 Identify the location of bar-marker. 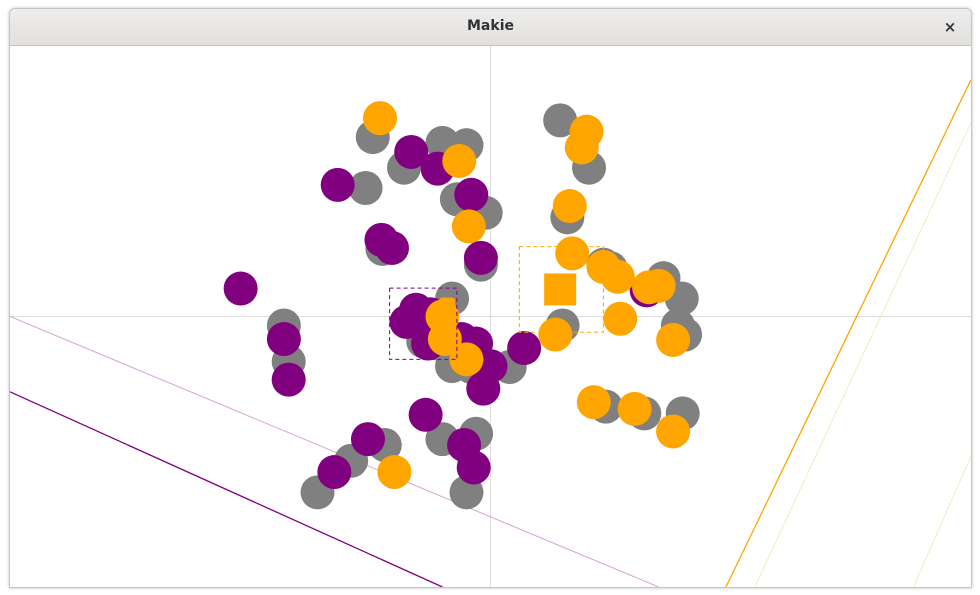
(447, 325).